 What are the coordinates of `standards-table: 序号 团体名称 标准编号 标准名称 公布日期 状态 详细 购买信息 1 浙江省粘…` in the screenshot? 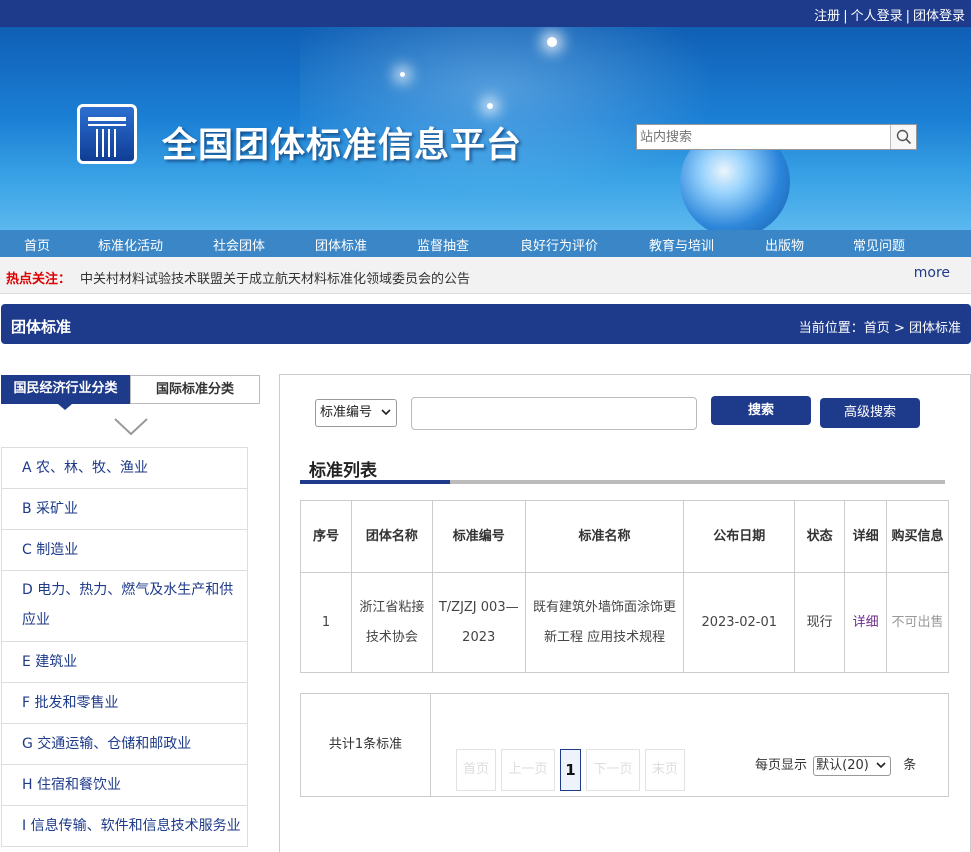 It's located at (624, 586).